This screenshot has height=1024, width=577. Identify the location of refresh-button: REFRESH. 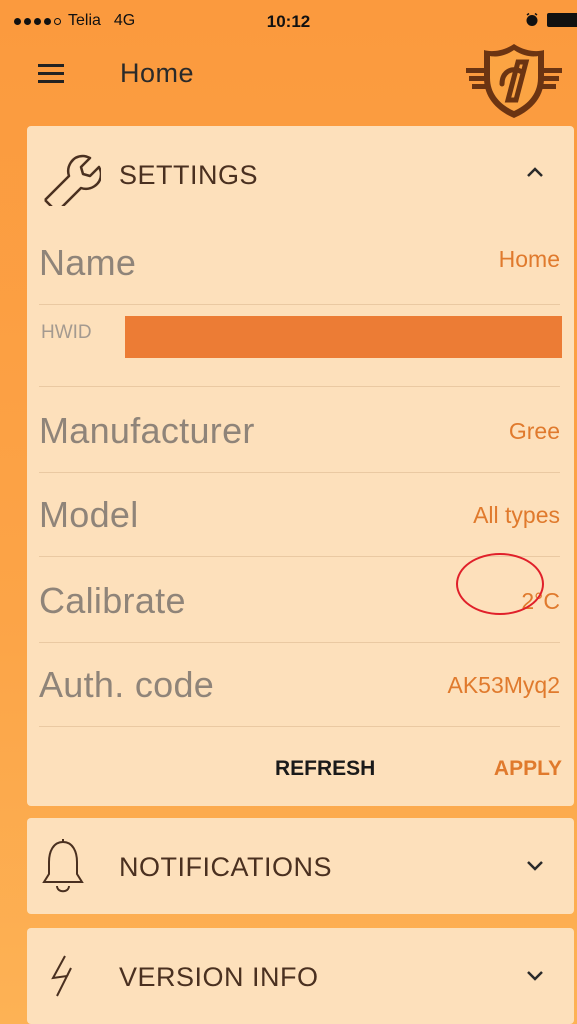
(325, 769).